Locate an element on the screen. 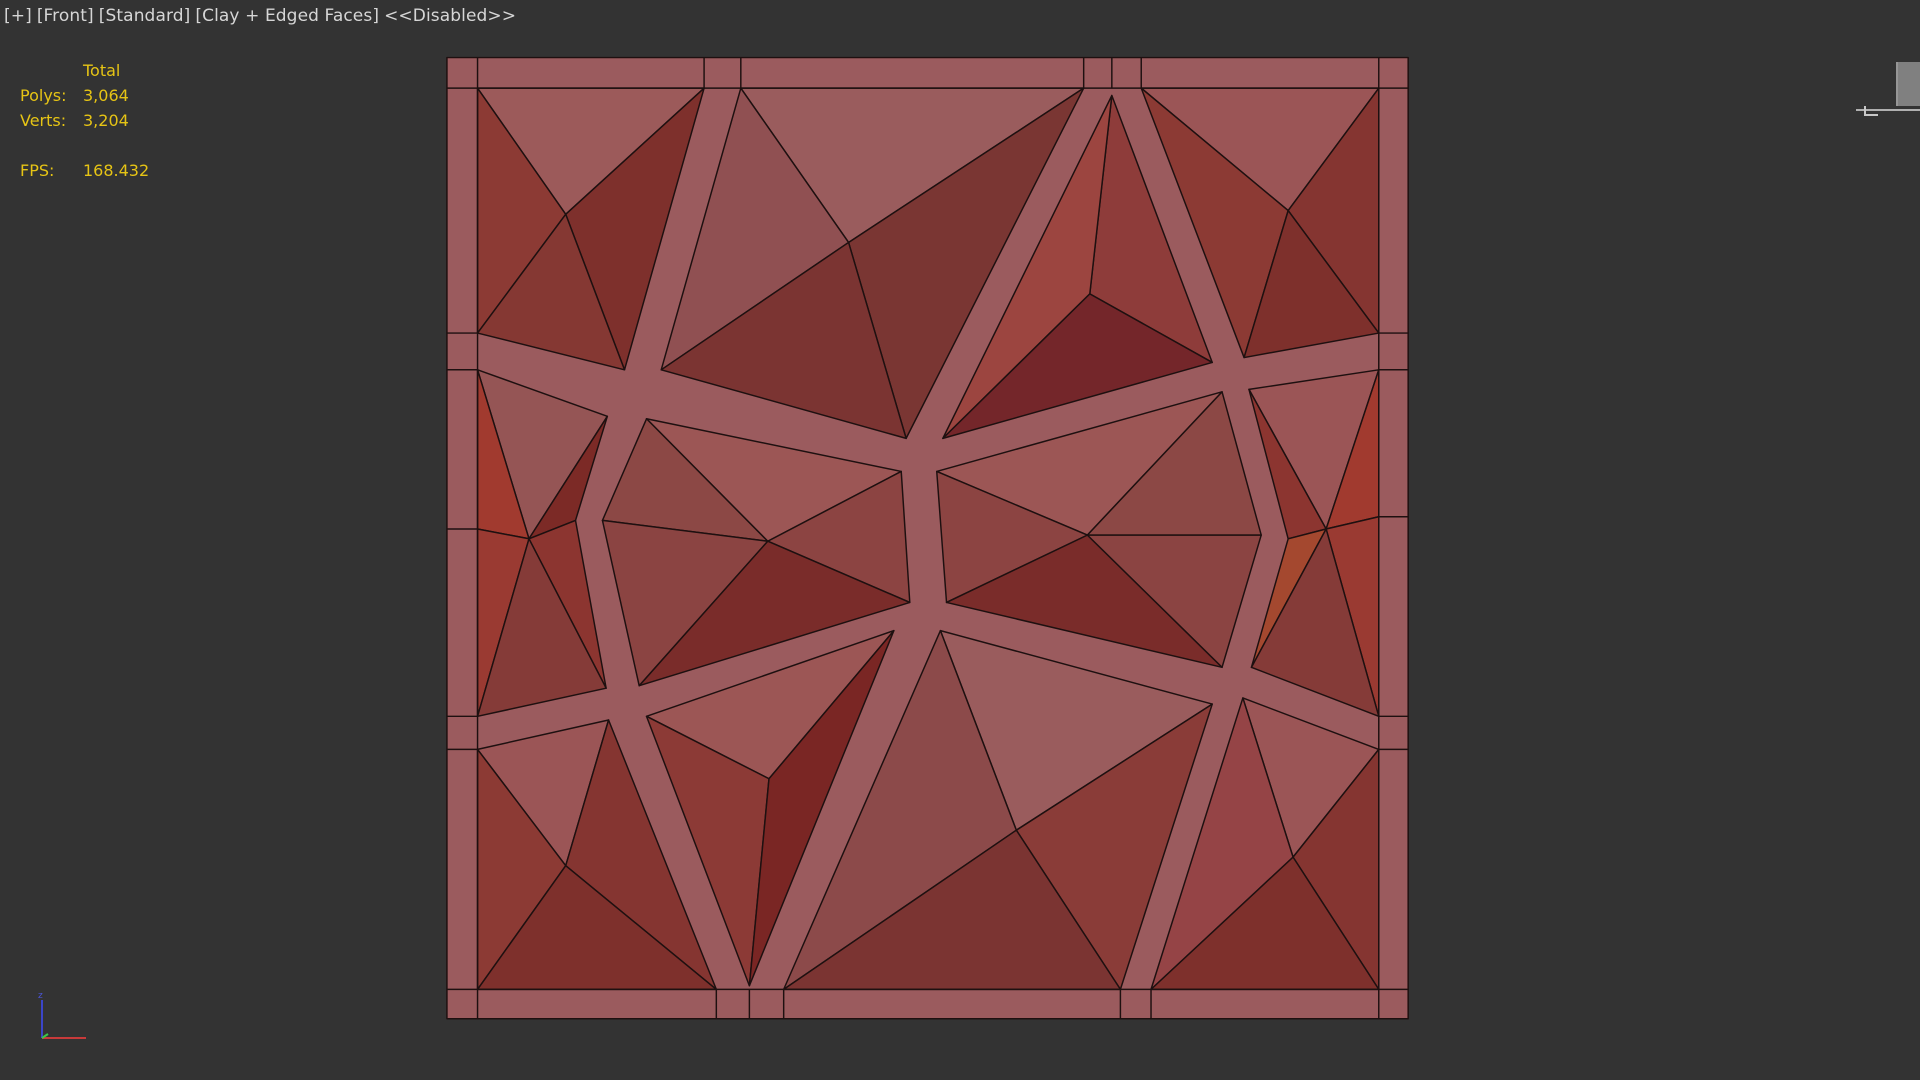 The image size is (1920, 1080). viewcube-icon is located at coordinates (1908, 84).